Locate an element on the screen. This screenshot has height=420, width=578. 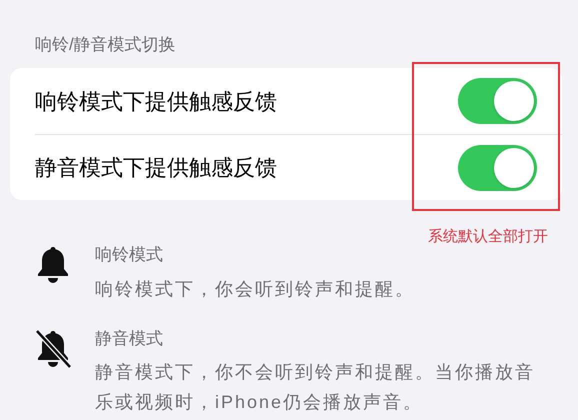
annotation-text: 系统默认全部打开 is located at coordinates (488, 237).